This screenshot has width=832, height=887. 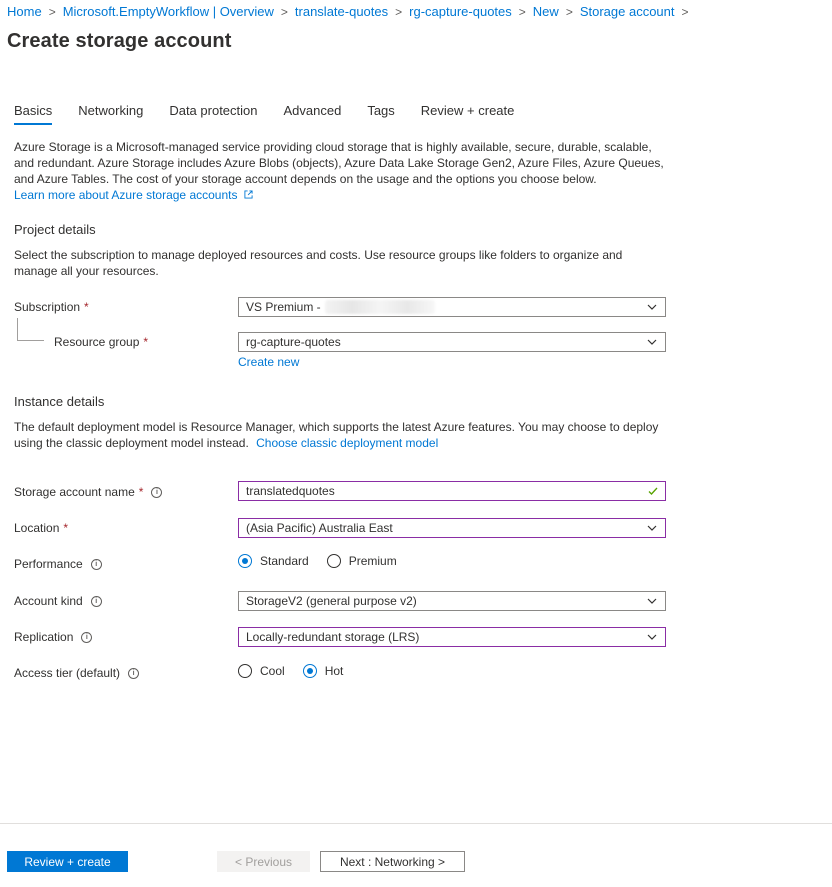 What do you see at coordinates (627, 11) in the screenshot?
I see `breadcrumb-storage-account: Storage account` at bounding box center [627, 11].